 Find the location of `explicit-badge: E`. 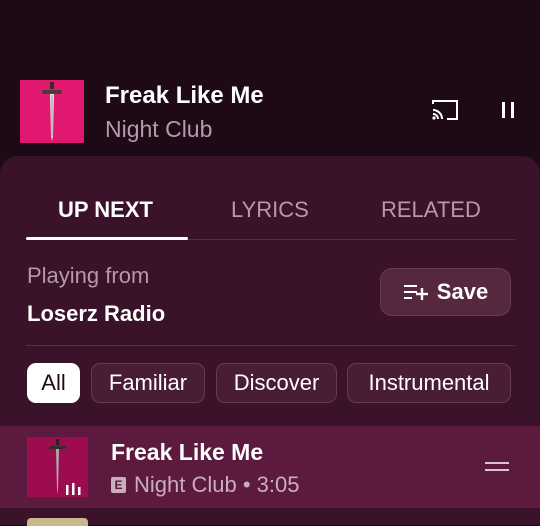

explicit-badge: E is located at coordinates (118, 485).